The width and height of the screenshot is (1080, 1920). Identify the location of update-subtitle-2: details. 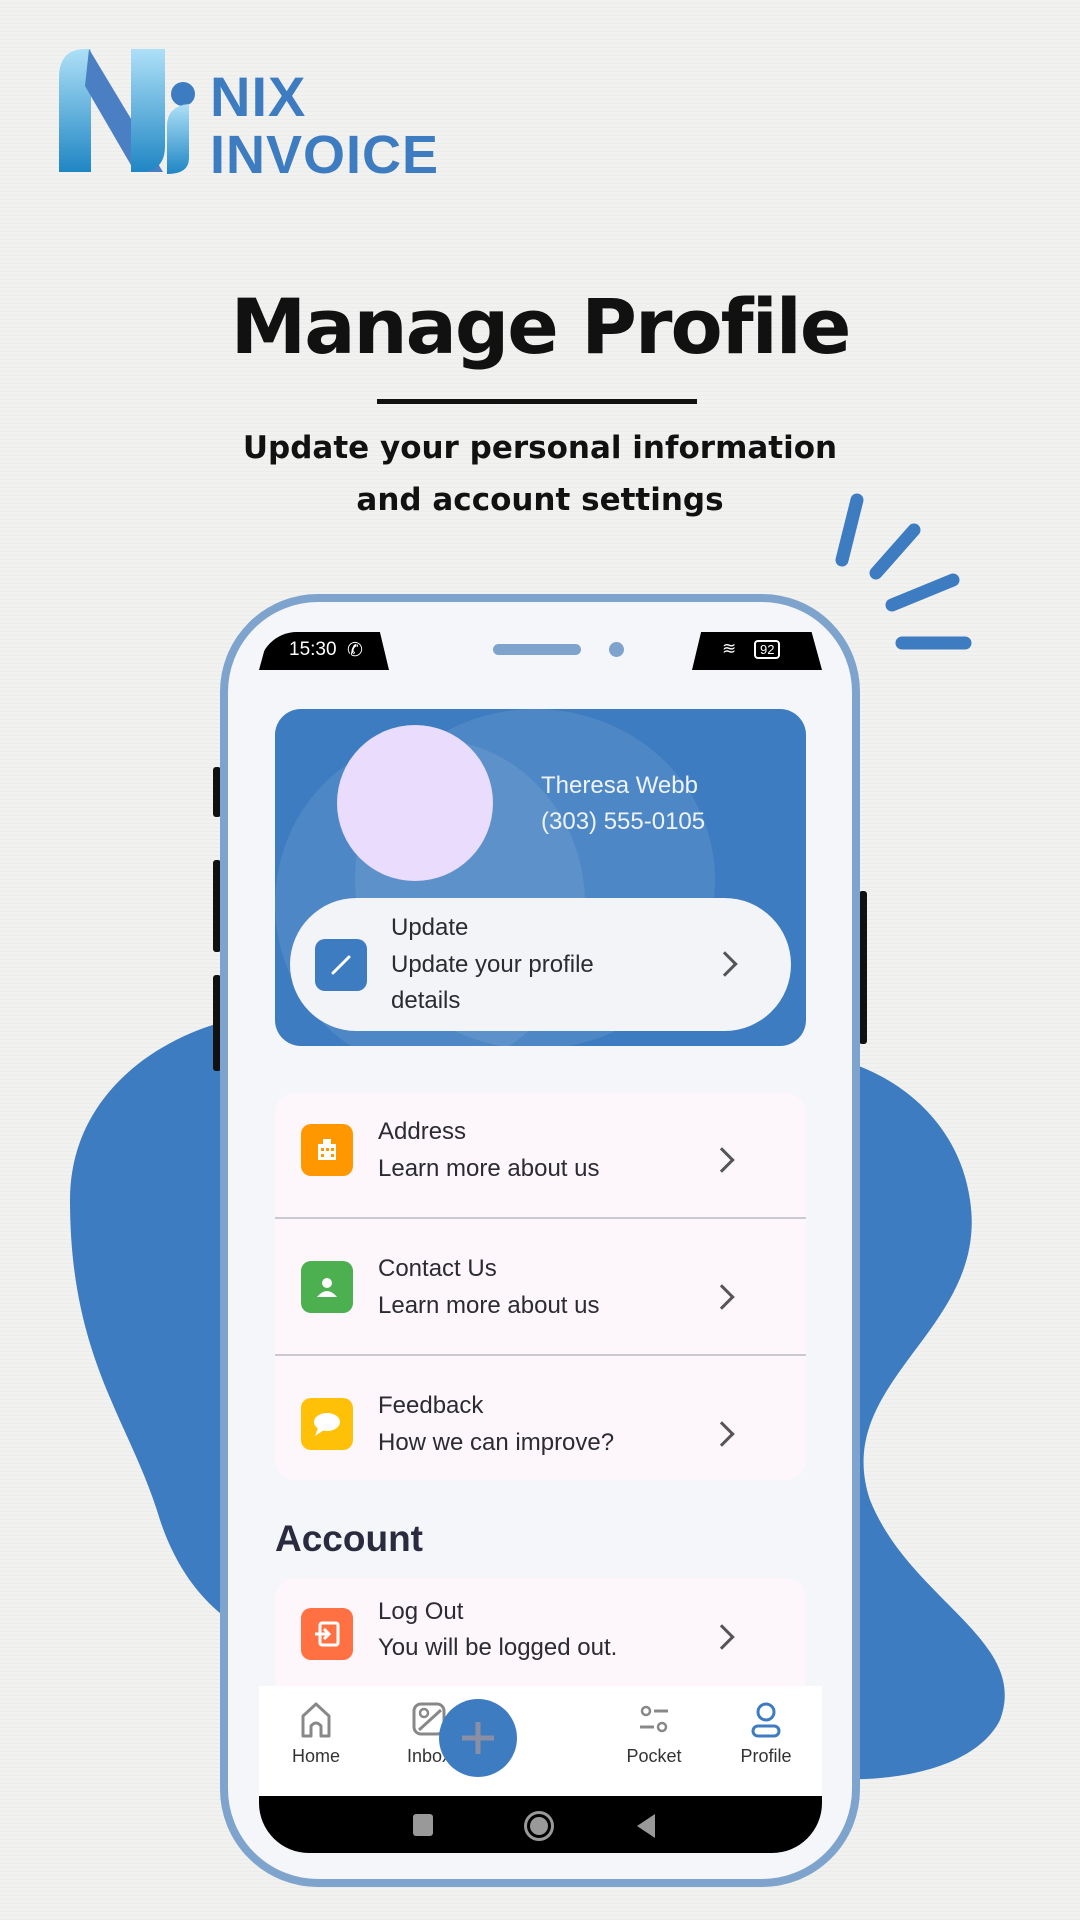
(426, 1000).